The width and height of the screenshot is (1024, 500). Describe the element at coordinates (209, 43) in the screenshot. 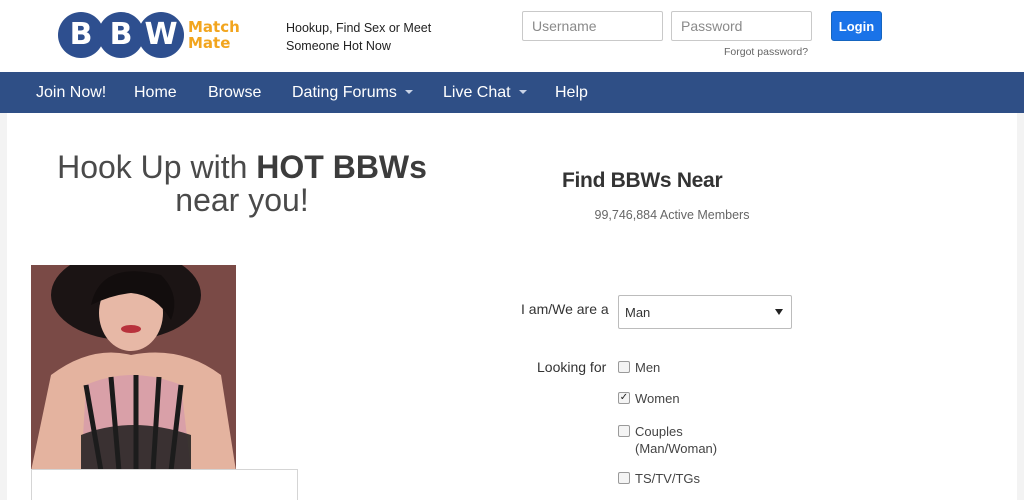

I see `logo-word-mate: Mate` at that location.